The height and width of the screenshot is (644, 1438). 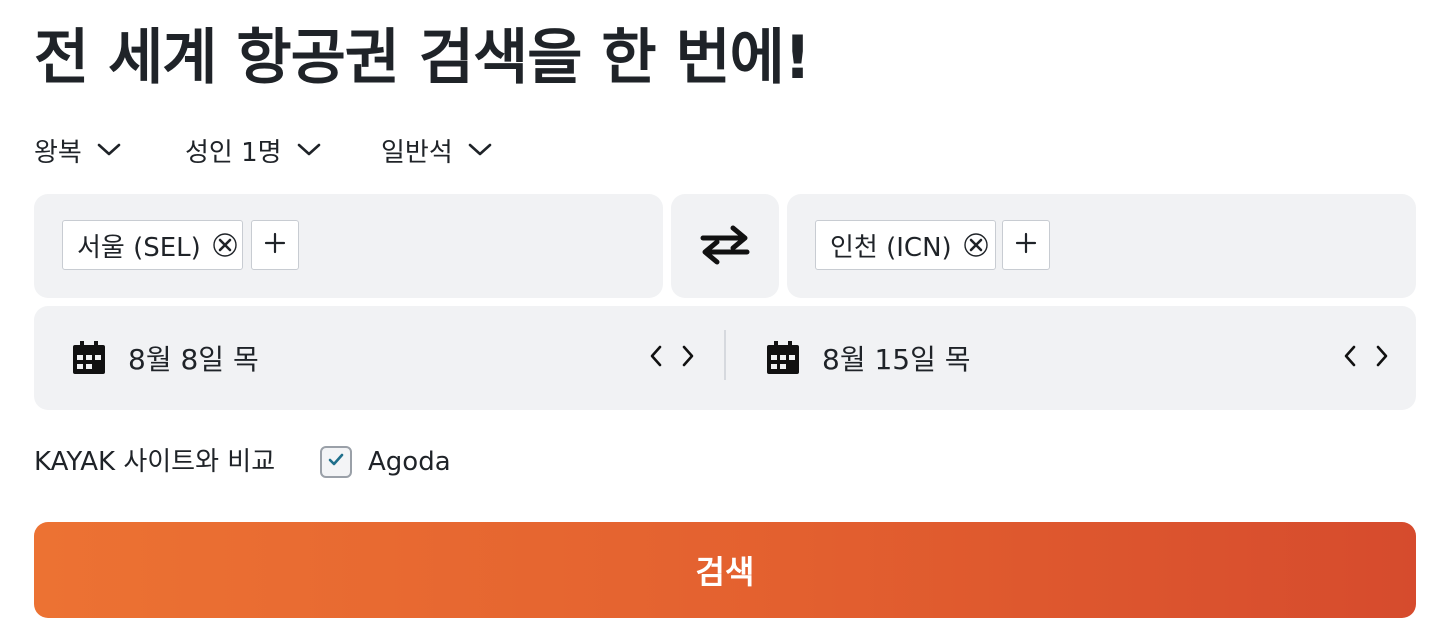 I want to click on trip-type-label: 왕복, so click(x=58, y=152).